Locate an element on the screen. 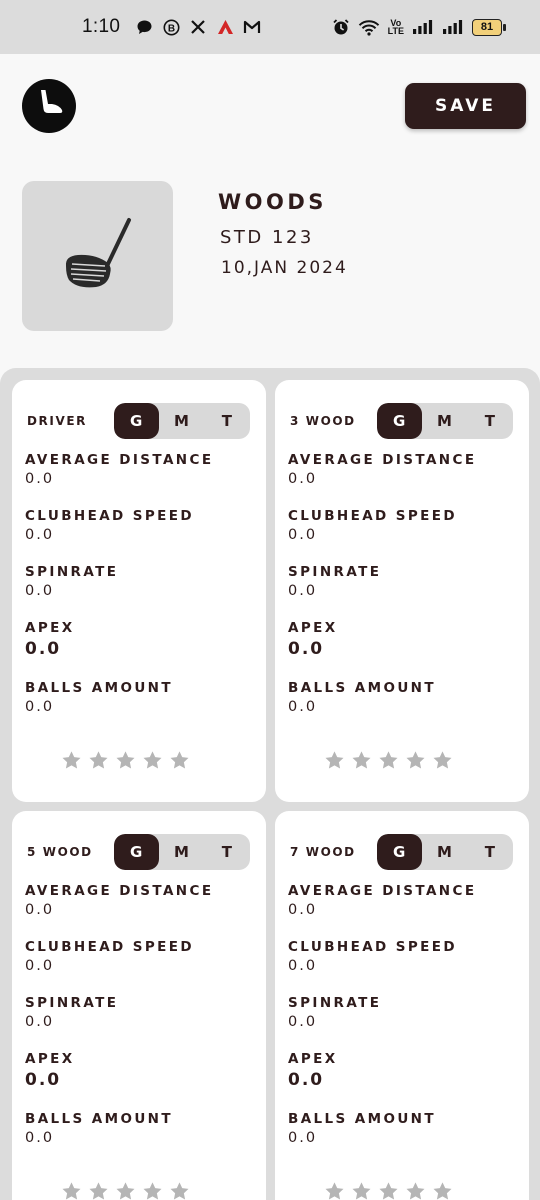  club-set-subtitle: STD 123 is located at coordinates (267, 237).